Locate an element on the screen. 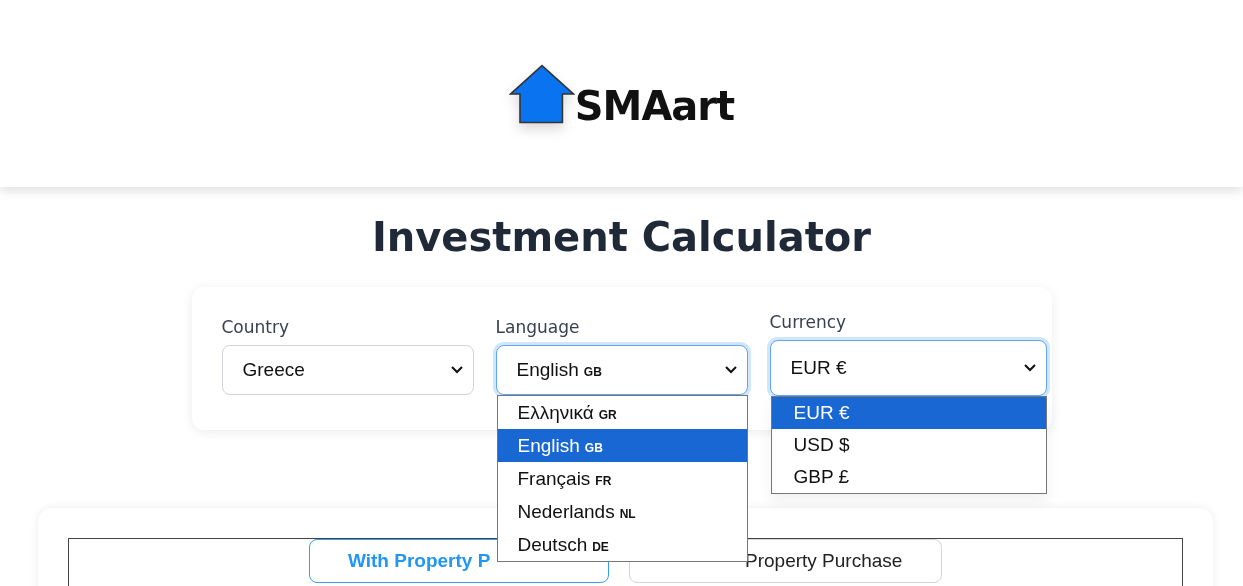 Image resolution: width=1243 pixels, height=586 pixels. logo-text: SMAart is located at coordinates (654, 105).